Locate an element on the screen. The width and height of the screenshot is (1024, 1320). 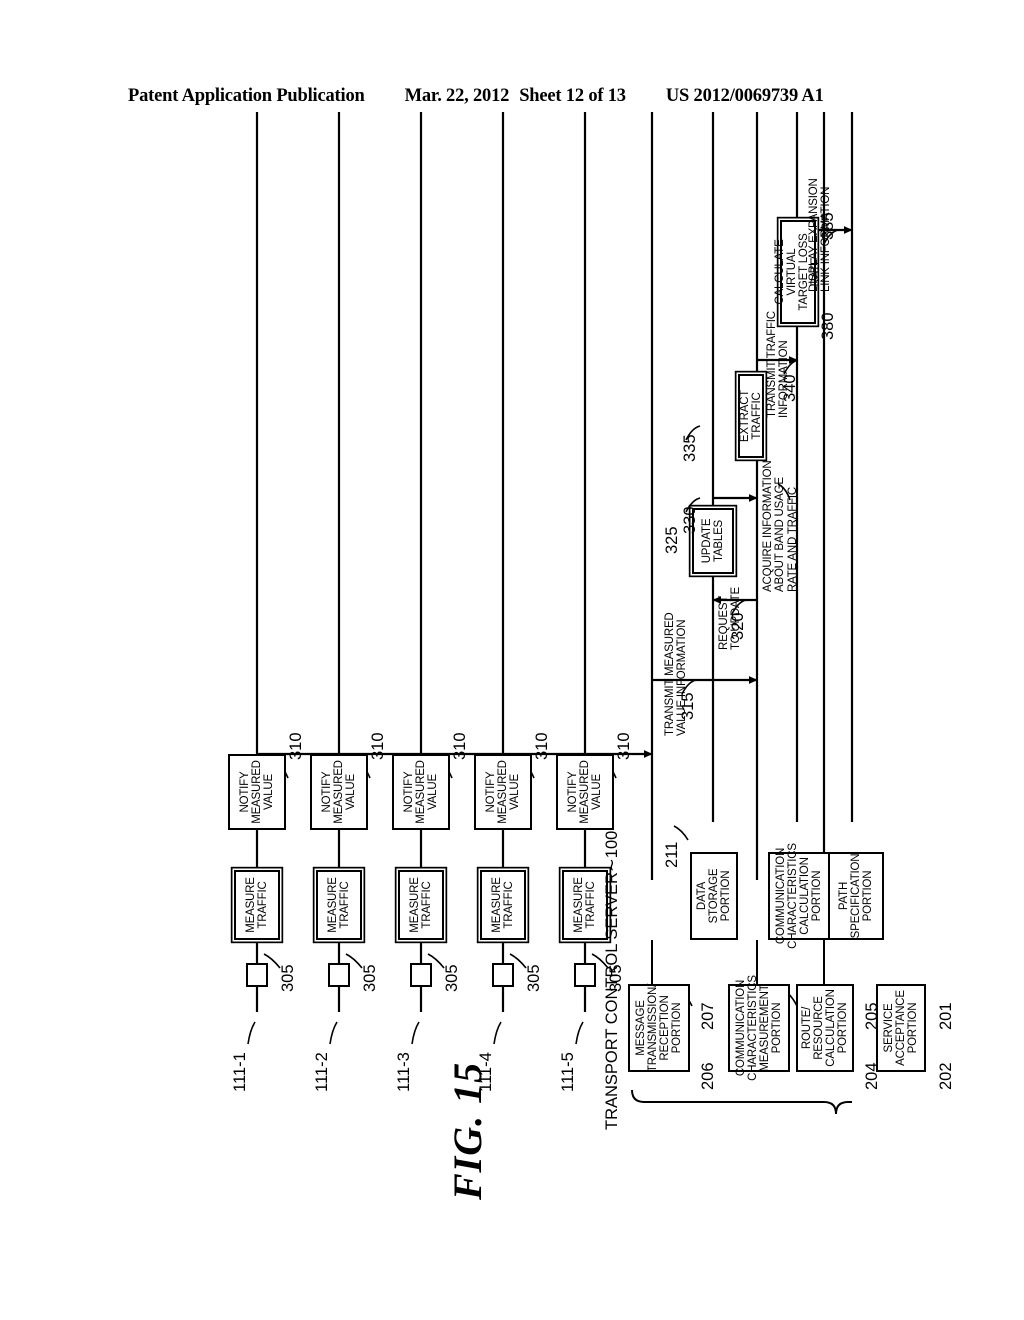
component-box-message-transmission-reception: MESSAGE TRANSMISSION/ RECEPTION PORTION is located at coordinates (659, 1028).